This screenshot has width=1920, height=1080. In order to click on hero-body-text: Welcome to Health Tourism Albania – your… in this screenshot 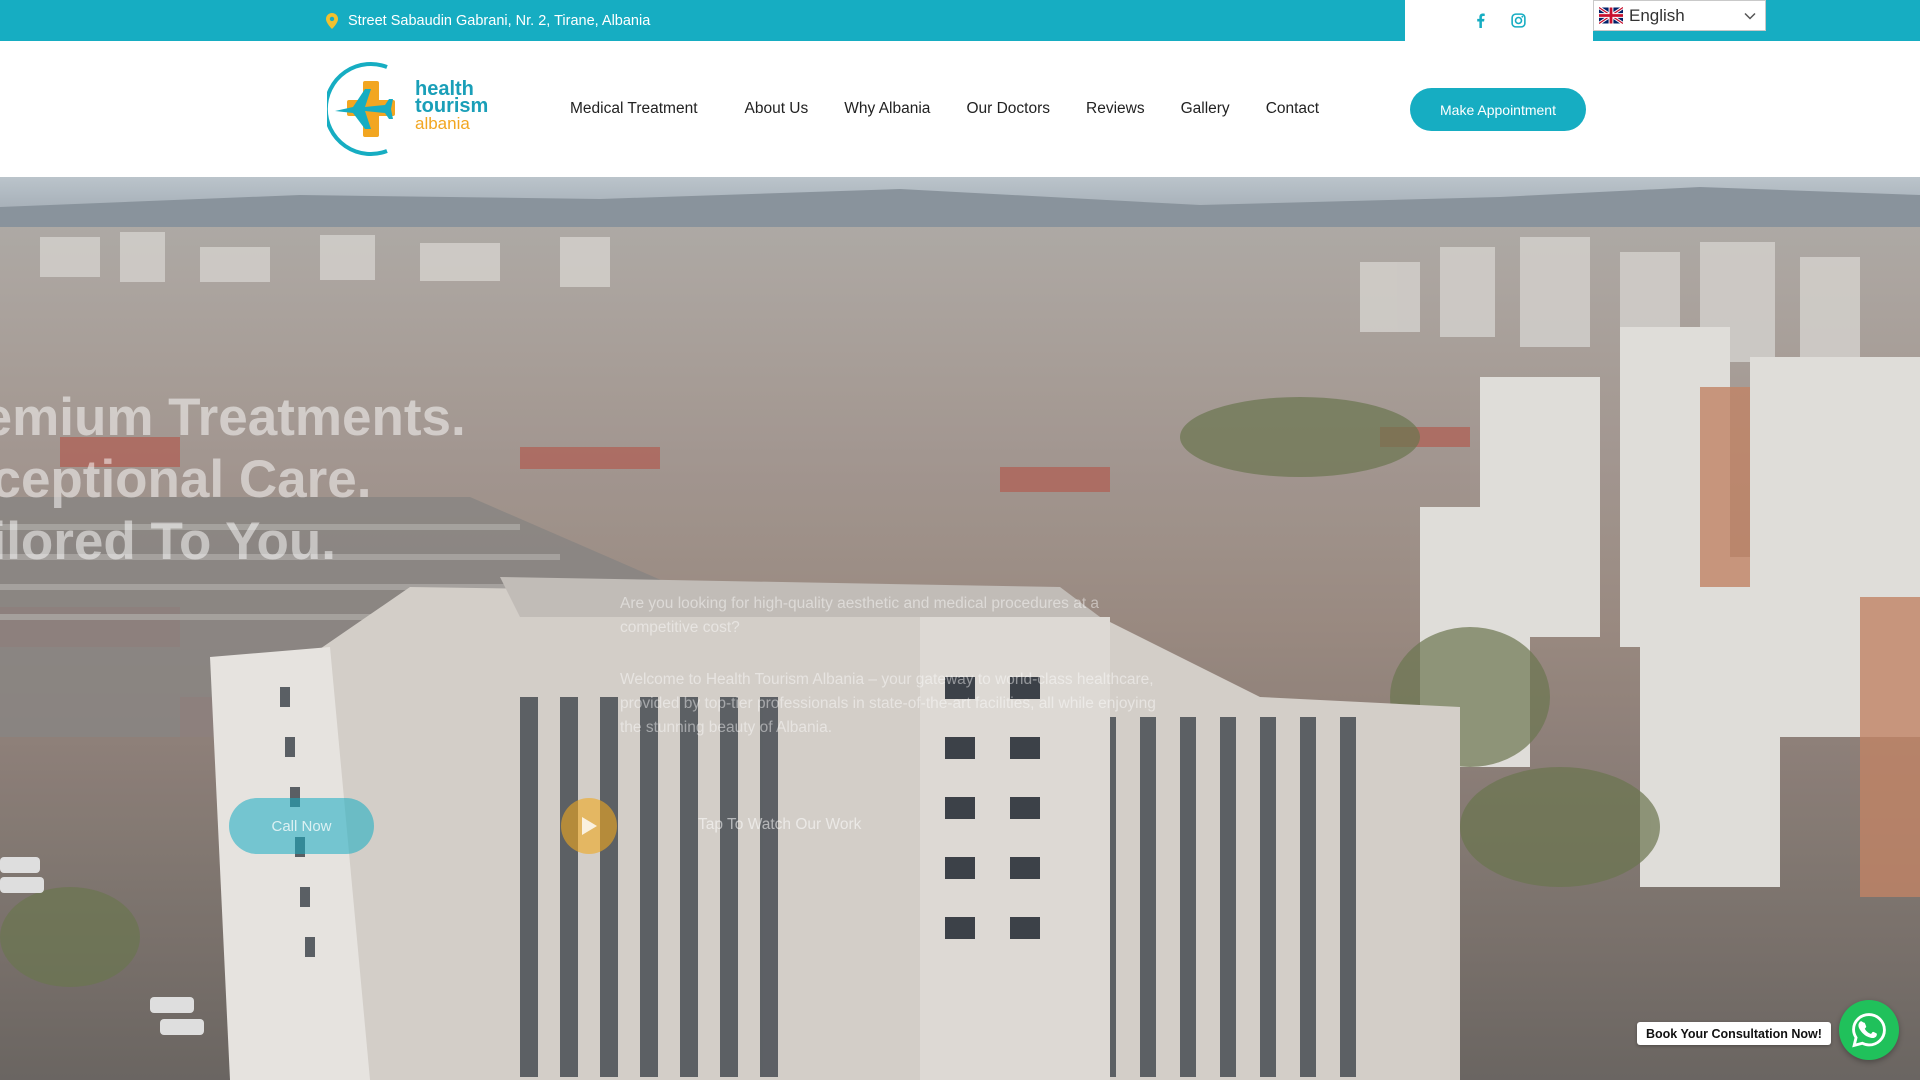, I will do `click(888, 703)`.